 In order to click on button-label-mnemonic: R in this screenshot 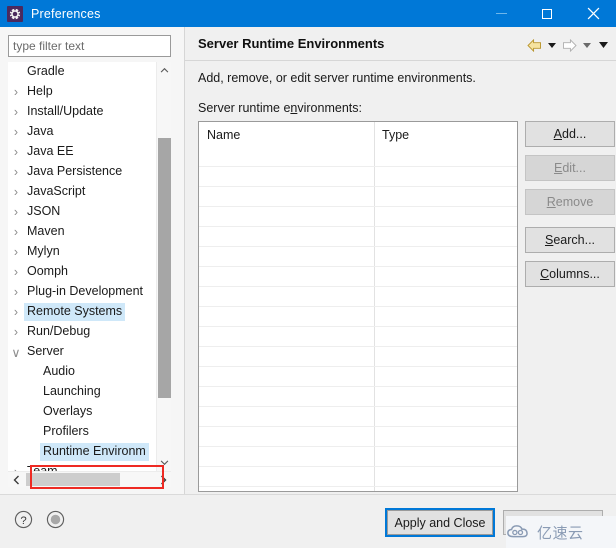, I will do `click(551, 202)`.